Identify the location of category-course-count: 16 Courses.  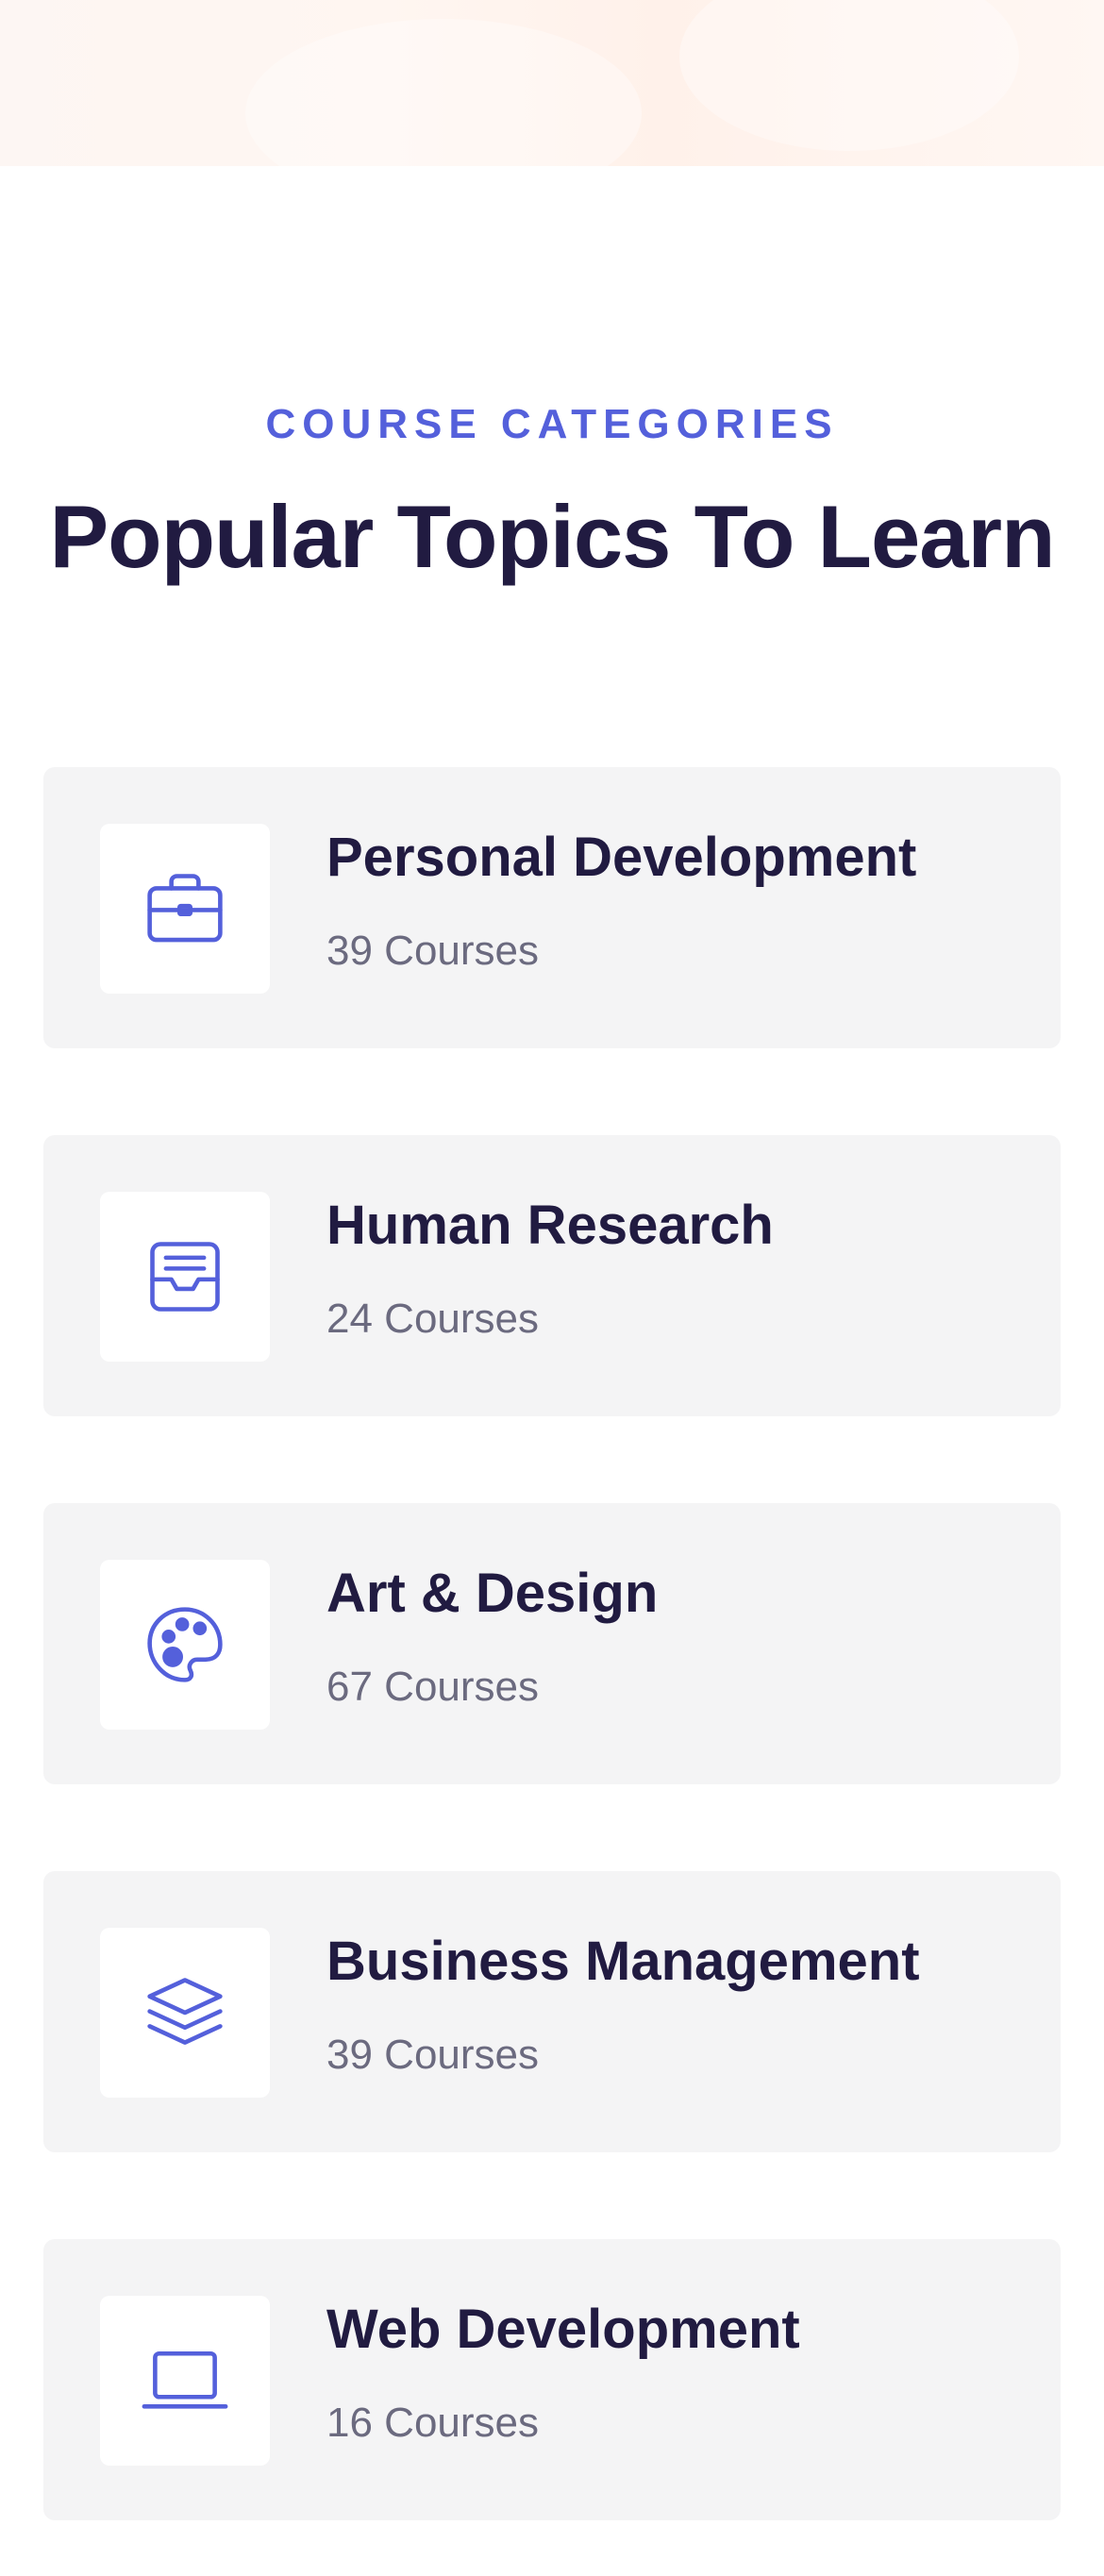
(433, 2423).